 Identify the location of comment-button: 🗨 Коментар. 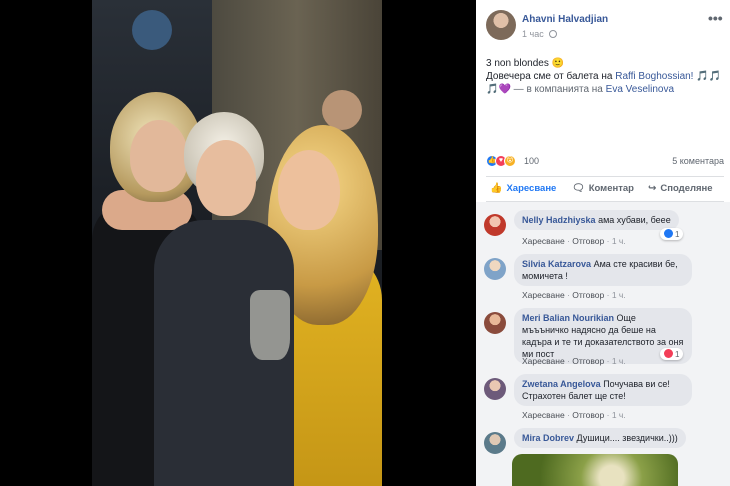
(603, 188).